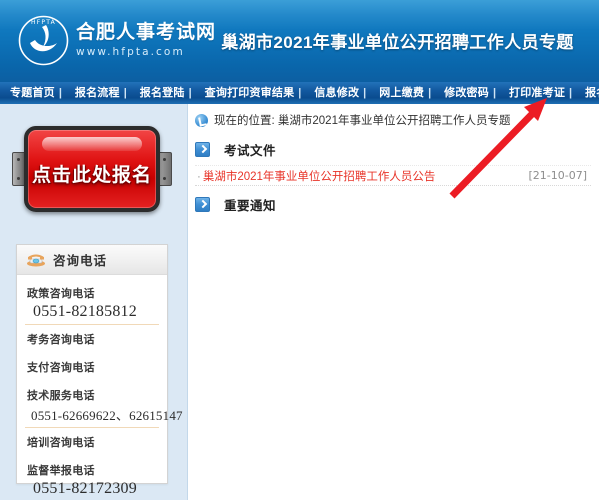  I want to click on contact-label: 支付咨询电话, so click(61, 368).